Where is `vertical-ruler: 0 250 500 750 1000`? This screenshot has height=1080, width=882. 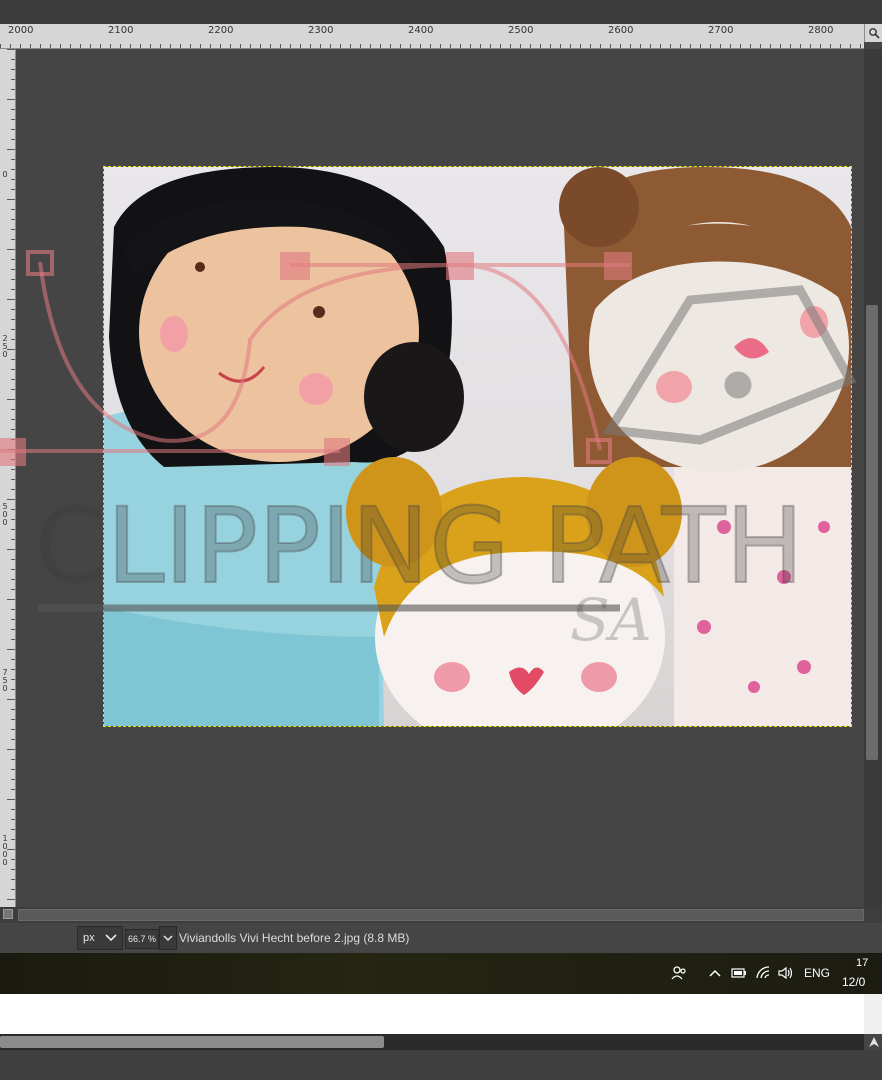
vertical-ruler: 0 250 500 750 1000 is located at coordinates (8, 478).